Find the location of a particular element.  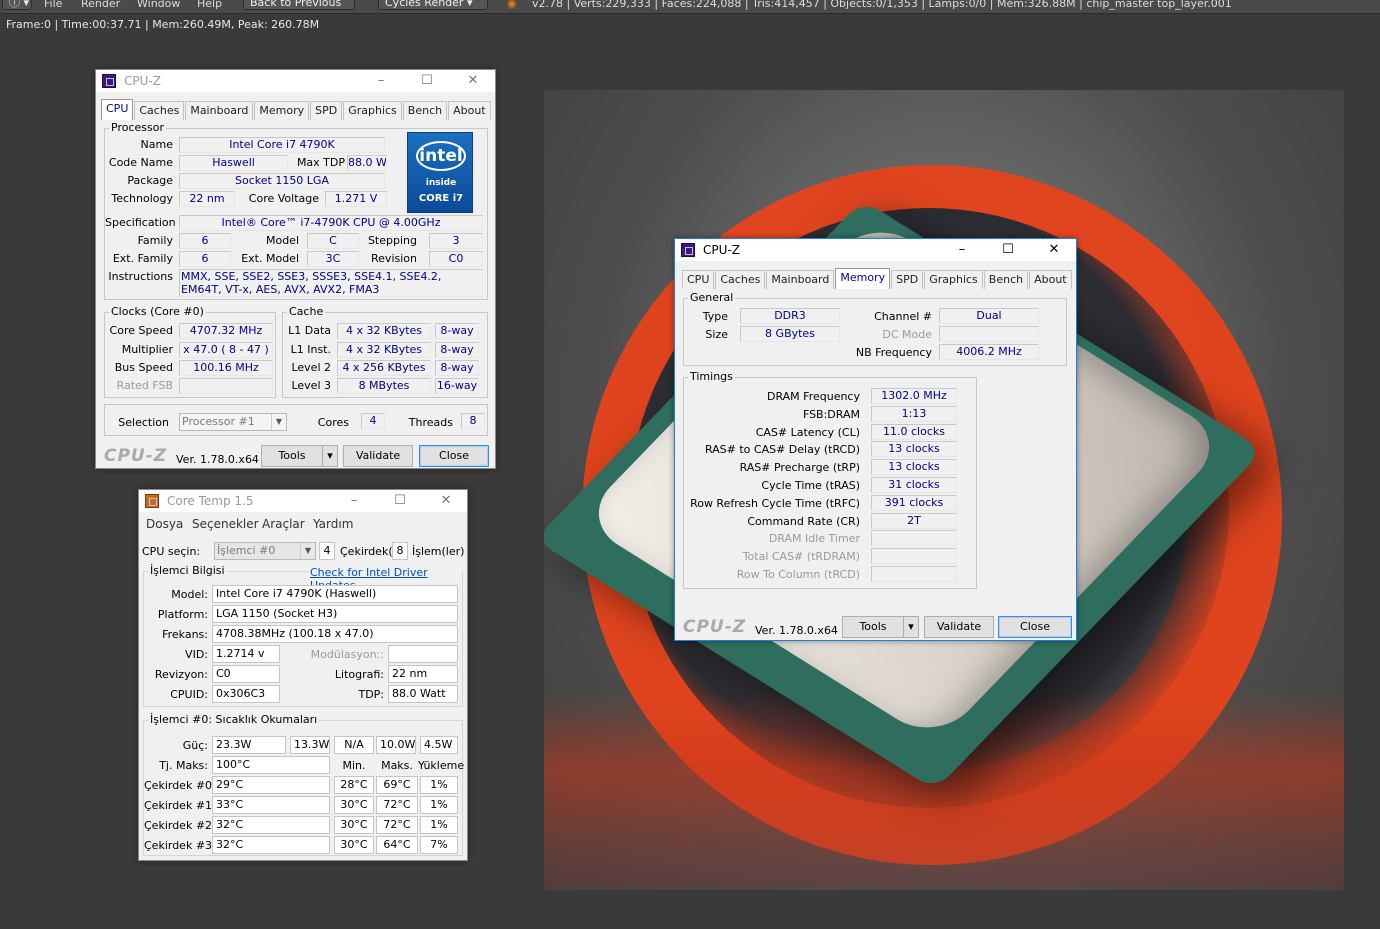

timing-value is located at coordinates (914, 538).